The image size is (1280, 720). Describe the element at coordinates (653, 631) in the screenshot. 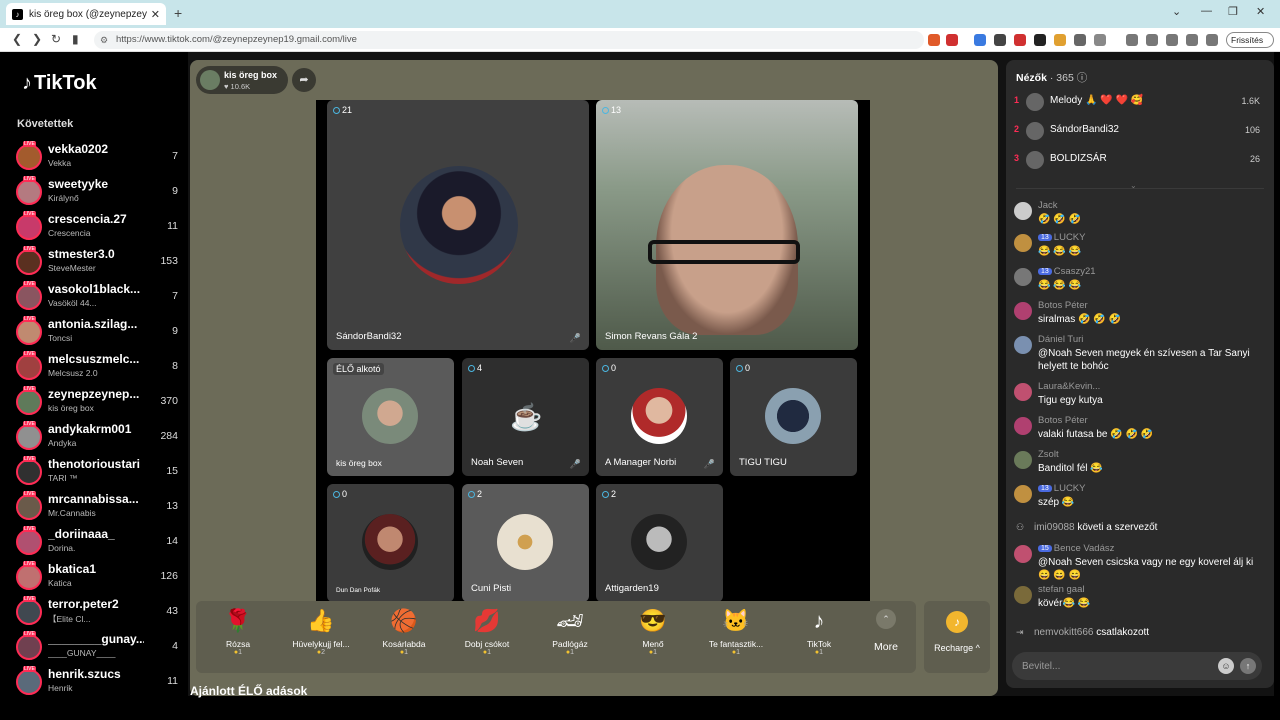

I see `gift-item: 😎 Menő ●1` at that location.